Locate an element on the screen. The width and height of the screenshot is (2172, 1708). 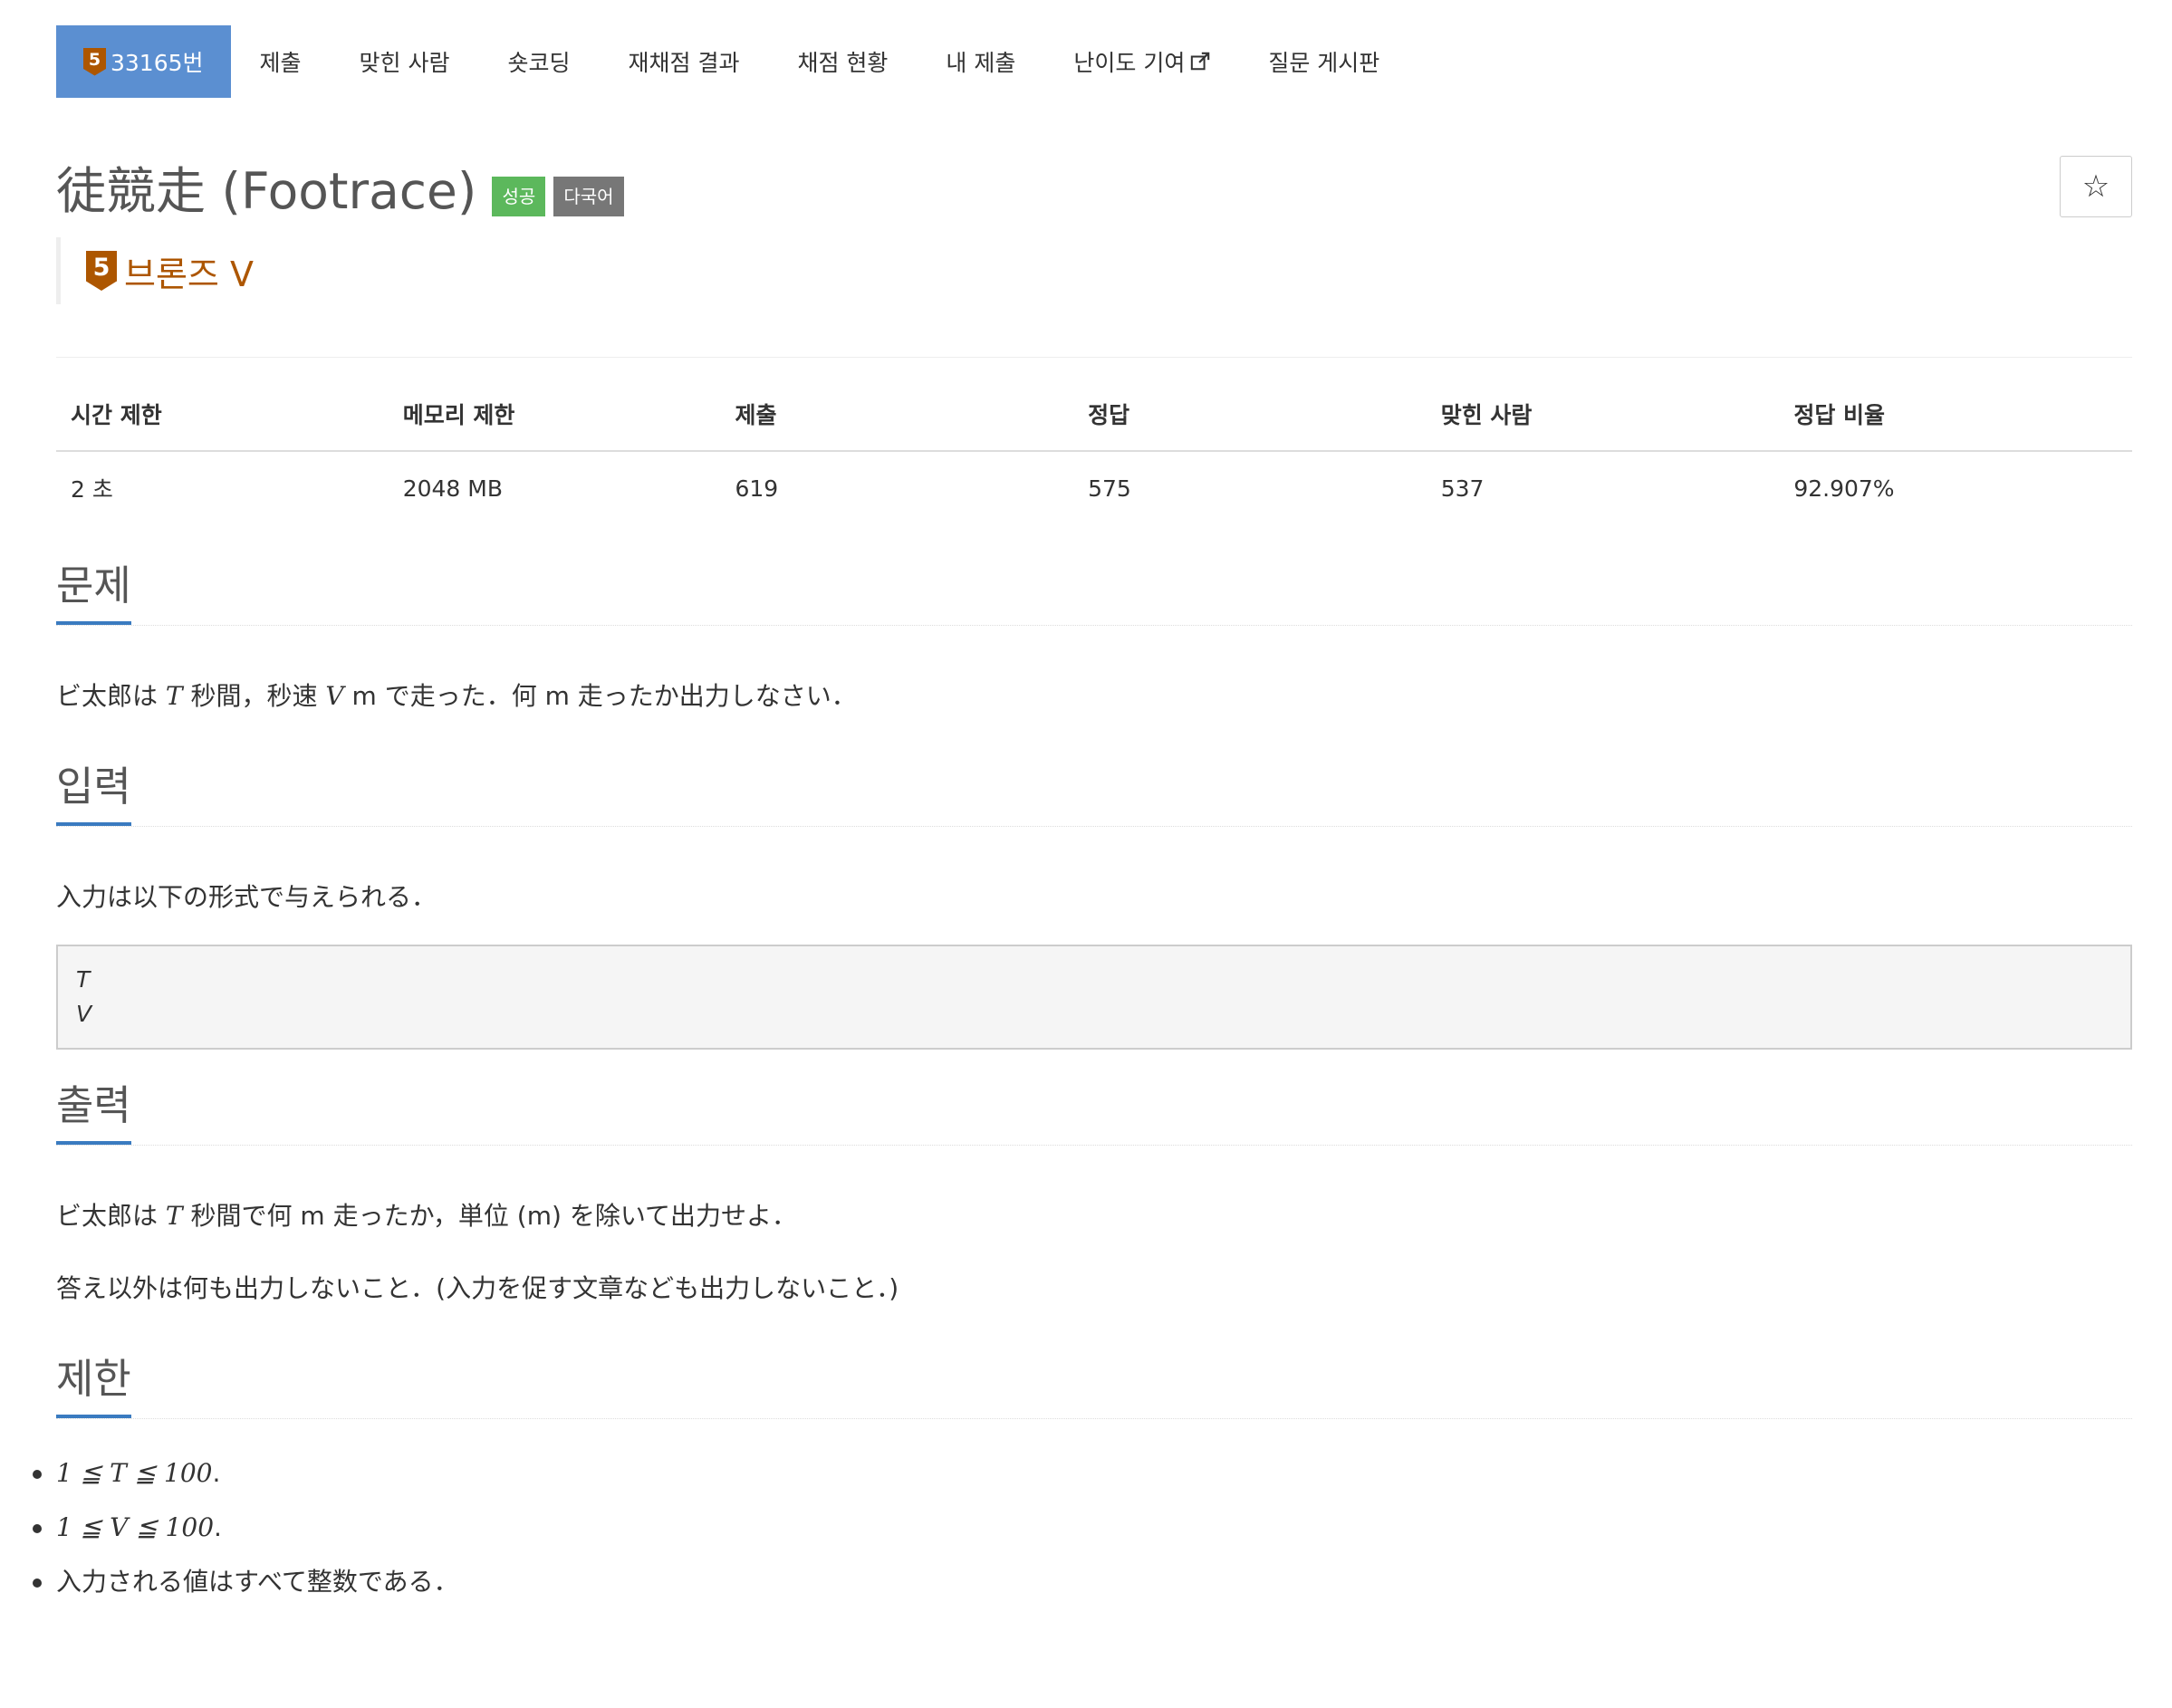
output-note: 答え以外は何も出力しないこと．(入力を促す文章なども出力しないこと．) is located at coordinates (477, 1288).